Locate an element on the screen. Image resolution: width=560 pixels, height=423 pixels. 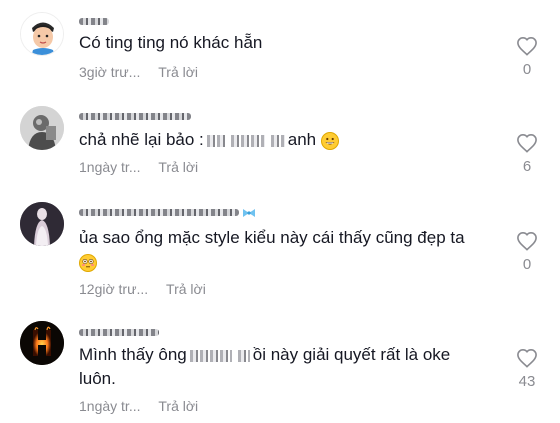
woman-photo-avatar-icon is located at coordinates (42, 224).